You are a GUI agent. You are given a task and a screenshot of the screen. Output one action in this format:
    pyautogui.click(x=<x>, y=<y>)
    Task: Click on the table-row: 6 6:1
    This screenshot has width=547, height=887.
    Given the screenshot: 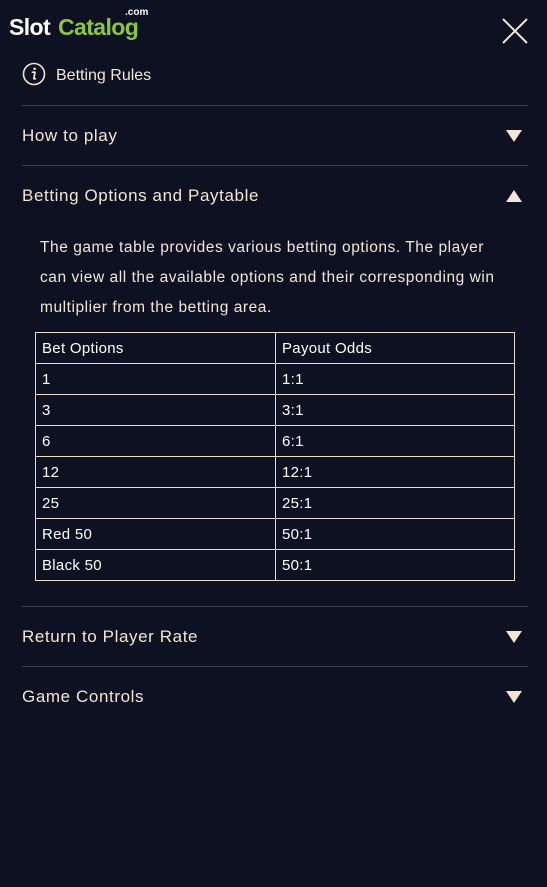 What is the action you would take?
    pyautogui.click(x=275, y=441)
    